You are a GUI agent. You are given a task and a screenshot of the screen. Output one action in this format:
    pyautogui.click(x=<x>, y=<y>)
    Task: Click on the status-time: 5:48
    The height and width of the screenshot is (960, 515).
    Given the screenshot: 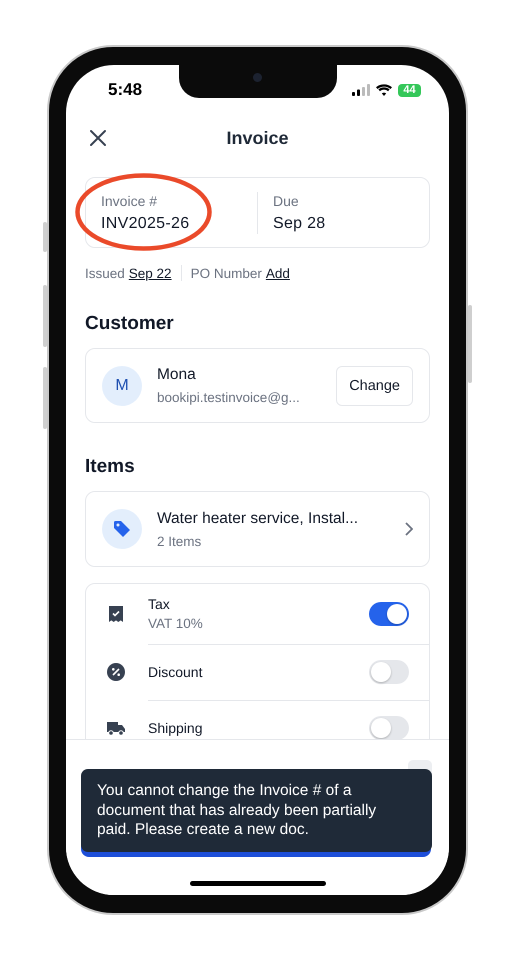 What is the action you would take?
    pyautogui.click(x=125, y=90)
    